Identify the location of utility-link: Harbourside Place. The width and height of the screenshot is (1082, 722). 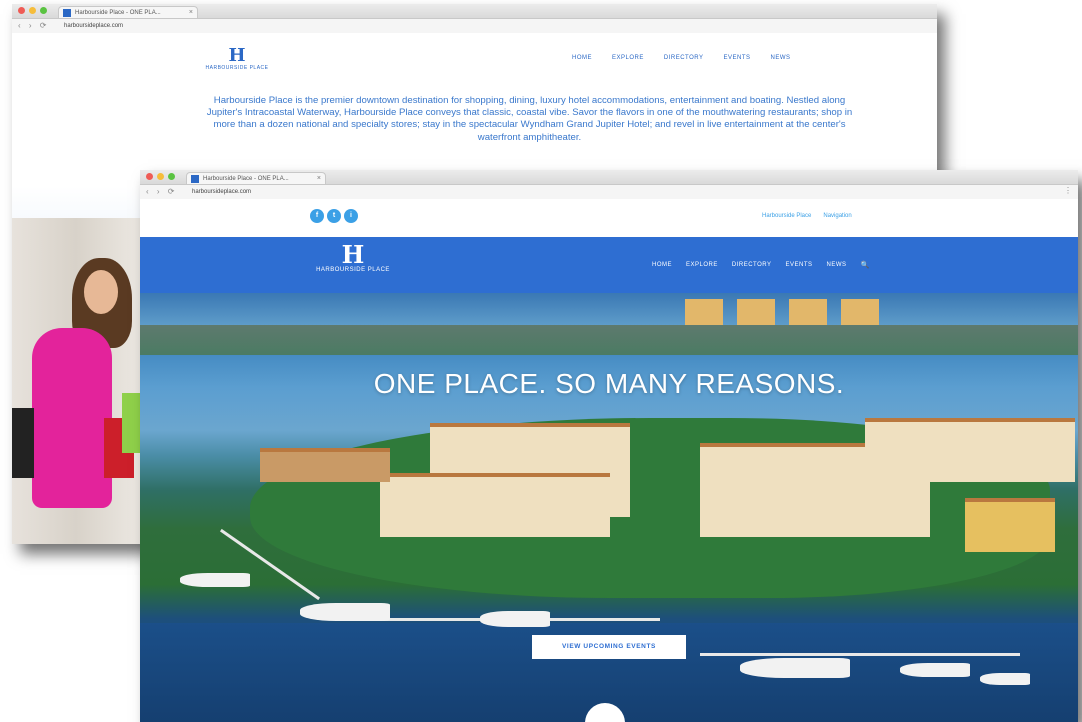
(786, 216).